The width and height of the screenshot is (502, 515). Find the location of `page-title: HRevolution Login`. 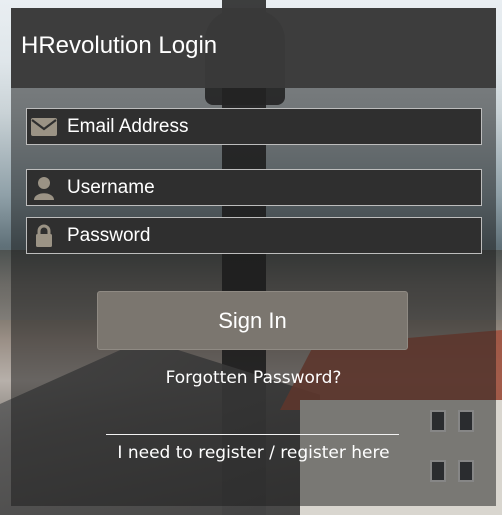

page-title: HRevolution Login is located at coordinates (119, 45).